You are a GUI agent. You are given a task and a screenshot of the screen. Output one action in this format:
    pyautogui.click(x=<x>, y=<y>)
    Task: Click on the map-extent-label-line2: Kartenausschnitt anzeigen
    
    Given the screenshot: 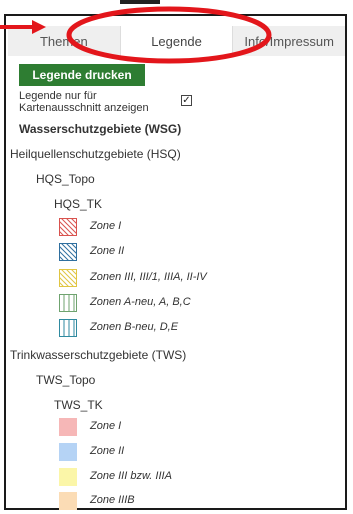 What is the action you would take?
    pyautogui.click(x=84, y=108)
    